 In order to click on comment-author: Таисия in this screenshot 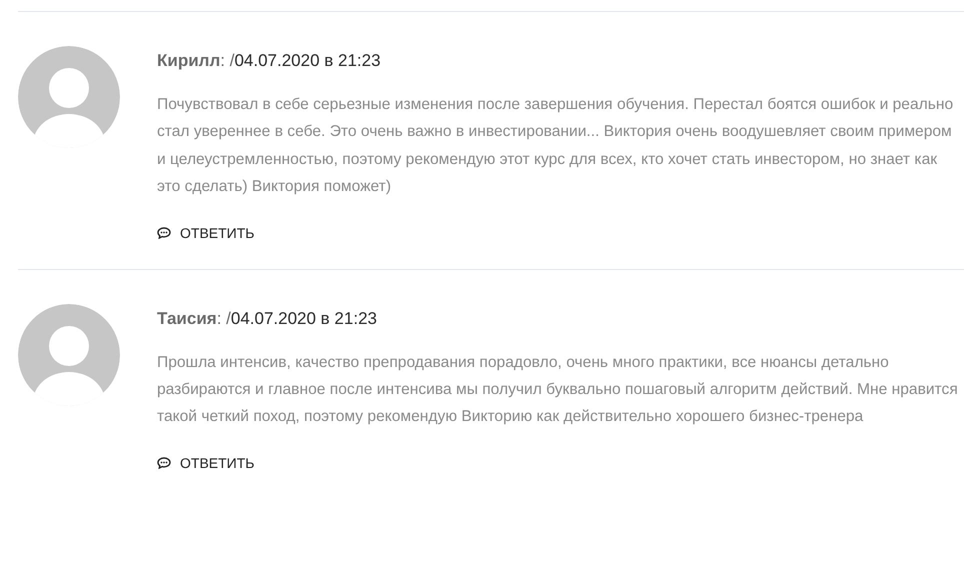, I will do `click(187, 318)`.